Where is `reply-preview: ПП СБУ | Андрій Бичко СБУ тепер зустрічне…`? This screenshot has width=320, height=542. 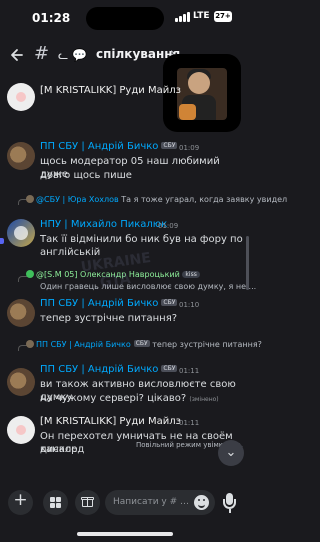 reply-preview: ПП СБУ | Андрій Бичко СБУ тепер зустрічне… is located at coordinates (144, 344).